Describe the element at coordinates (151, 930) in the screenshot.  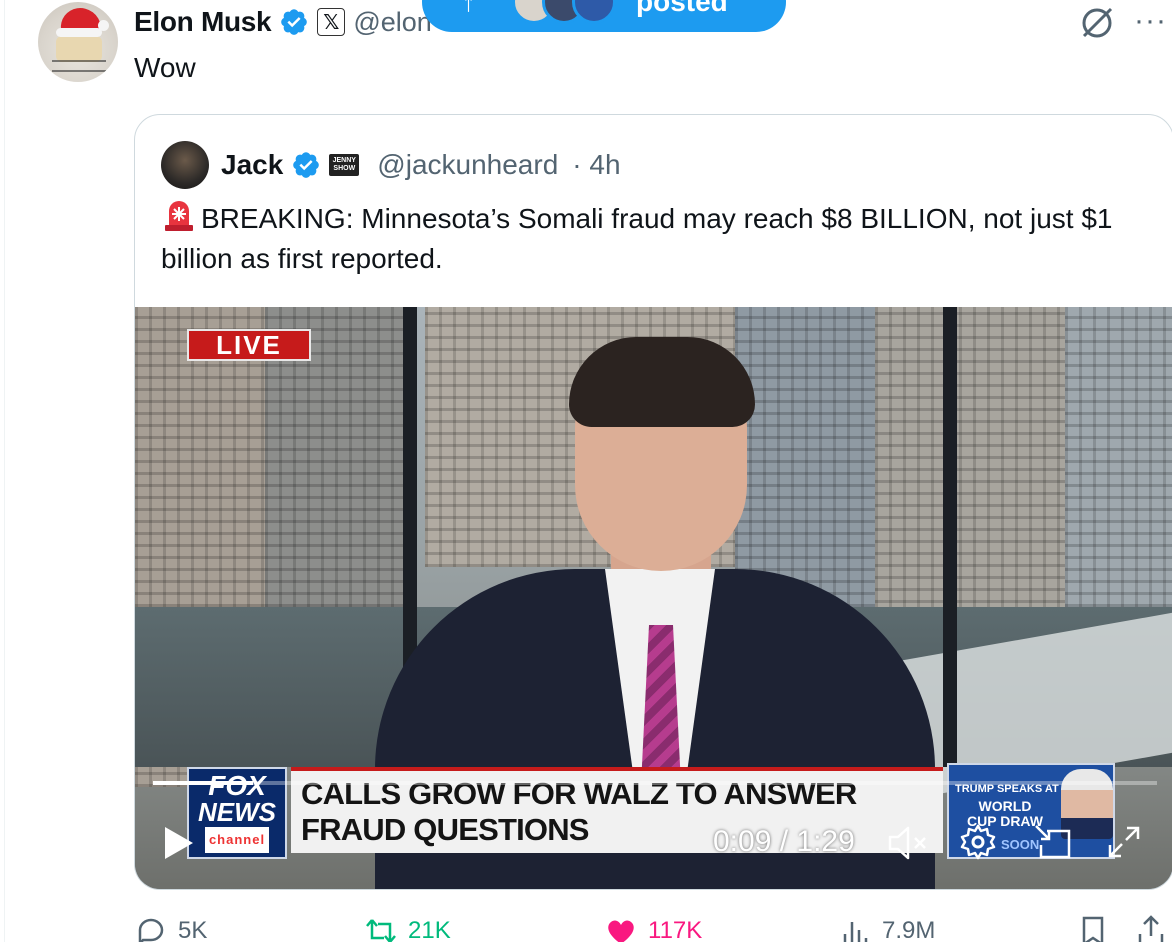
I see `reply-icon` at that location.